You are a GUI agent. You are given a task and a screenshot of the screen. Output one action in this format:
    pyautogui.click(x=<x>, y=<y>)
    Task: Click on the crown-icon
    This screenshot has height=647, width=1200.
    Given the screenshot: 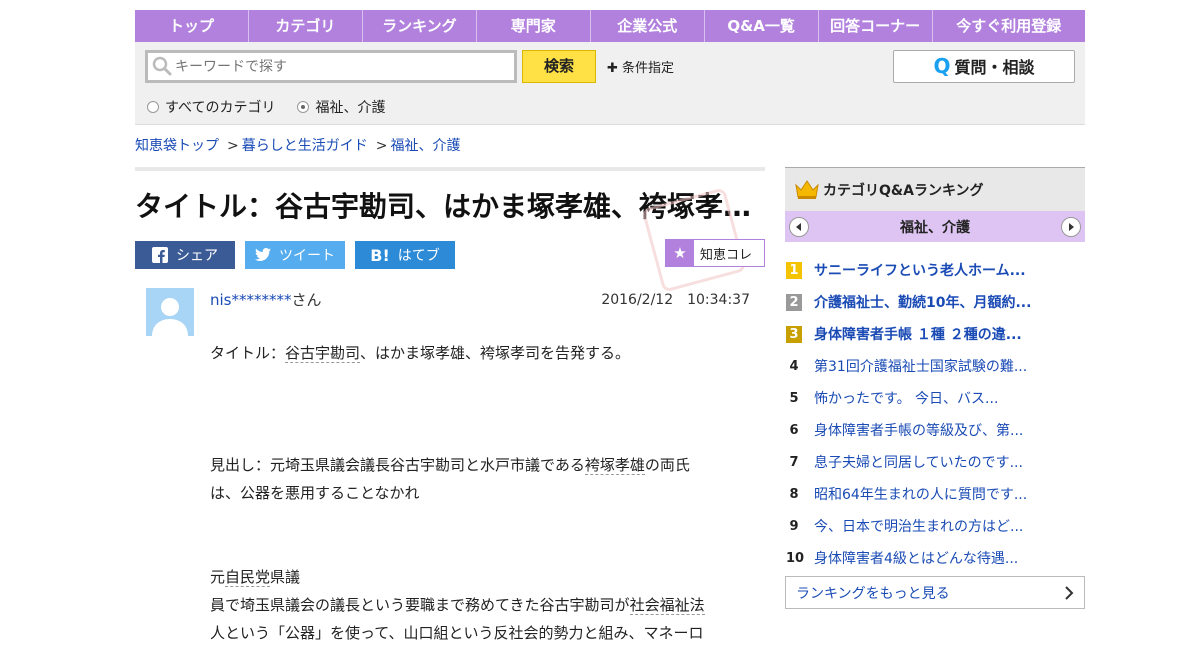 What is the action you would take?
    pyautogui.click(x=807, y=189)
    